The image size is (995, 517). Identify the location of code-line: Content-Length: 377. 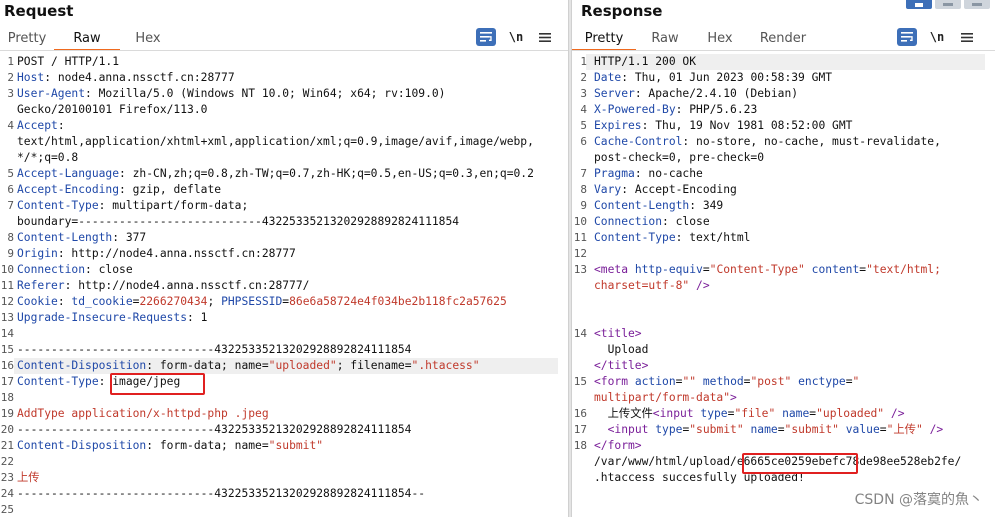
(82, 237).